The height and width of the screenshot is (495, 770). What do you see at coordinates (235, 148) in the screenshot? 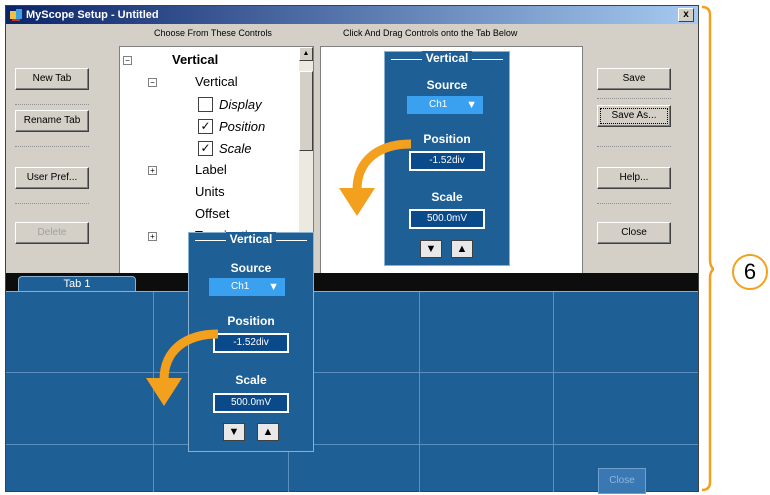
I see `tree-item-scale: Scale` at bounding box center [235, 148].